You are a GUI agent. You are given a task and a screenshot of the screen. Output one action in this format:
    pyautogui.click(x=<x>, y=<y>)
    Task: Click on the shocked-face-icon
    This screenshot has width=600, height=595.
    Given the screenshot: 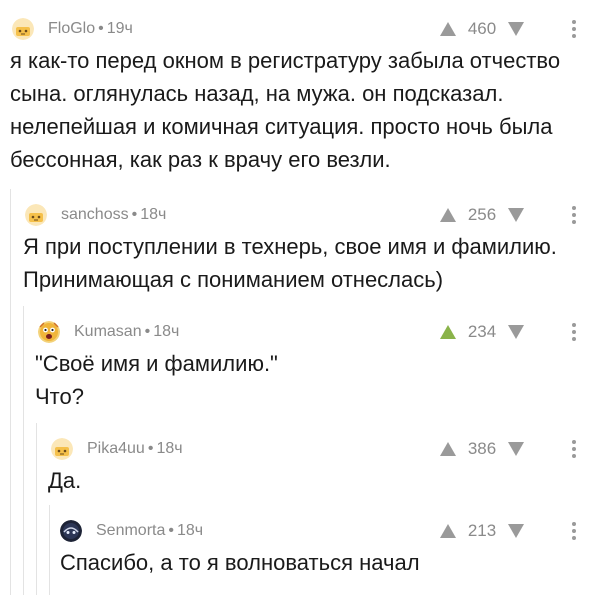 What is the action you would take?
    pyautogui.click(x=49, y=332)
    